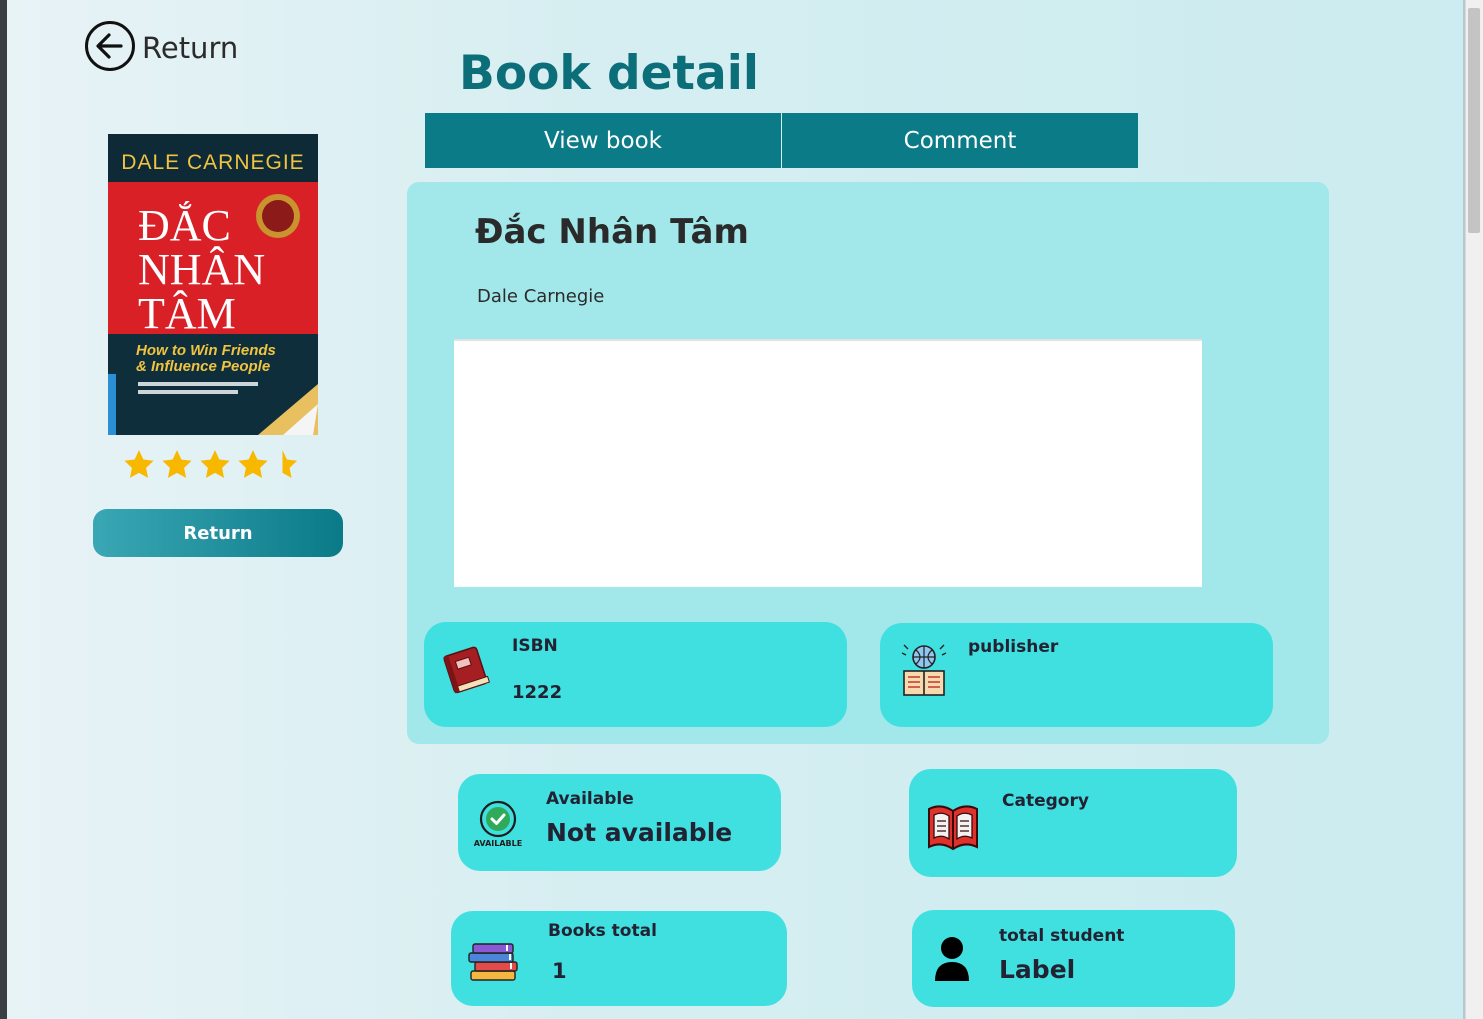 The width and height of the screenshot is (1483, 1019). Describe the element at coordinates (602, 931) in the screenshot. I see `books-total-label: Books total` at that location.